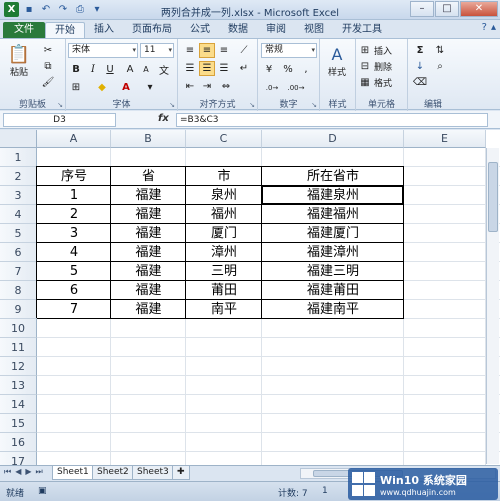  What do you see at coordinates (224, 252) in the screenshot?
I see `table-cell: 漳州` at bounding box center [224, 252].